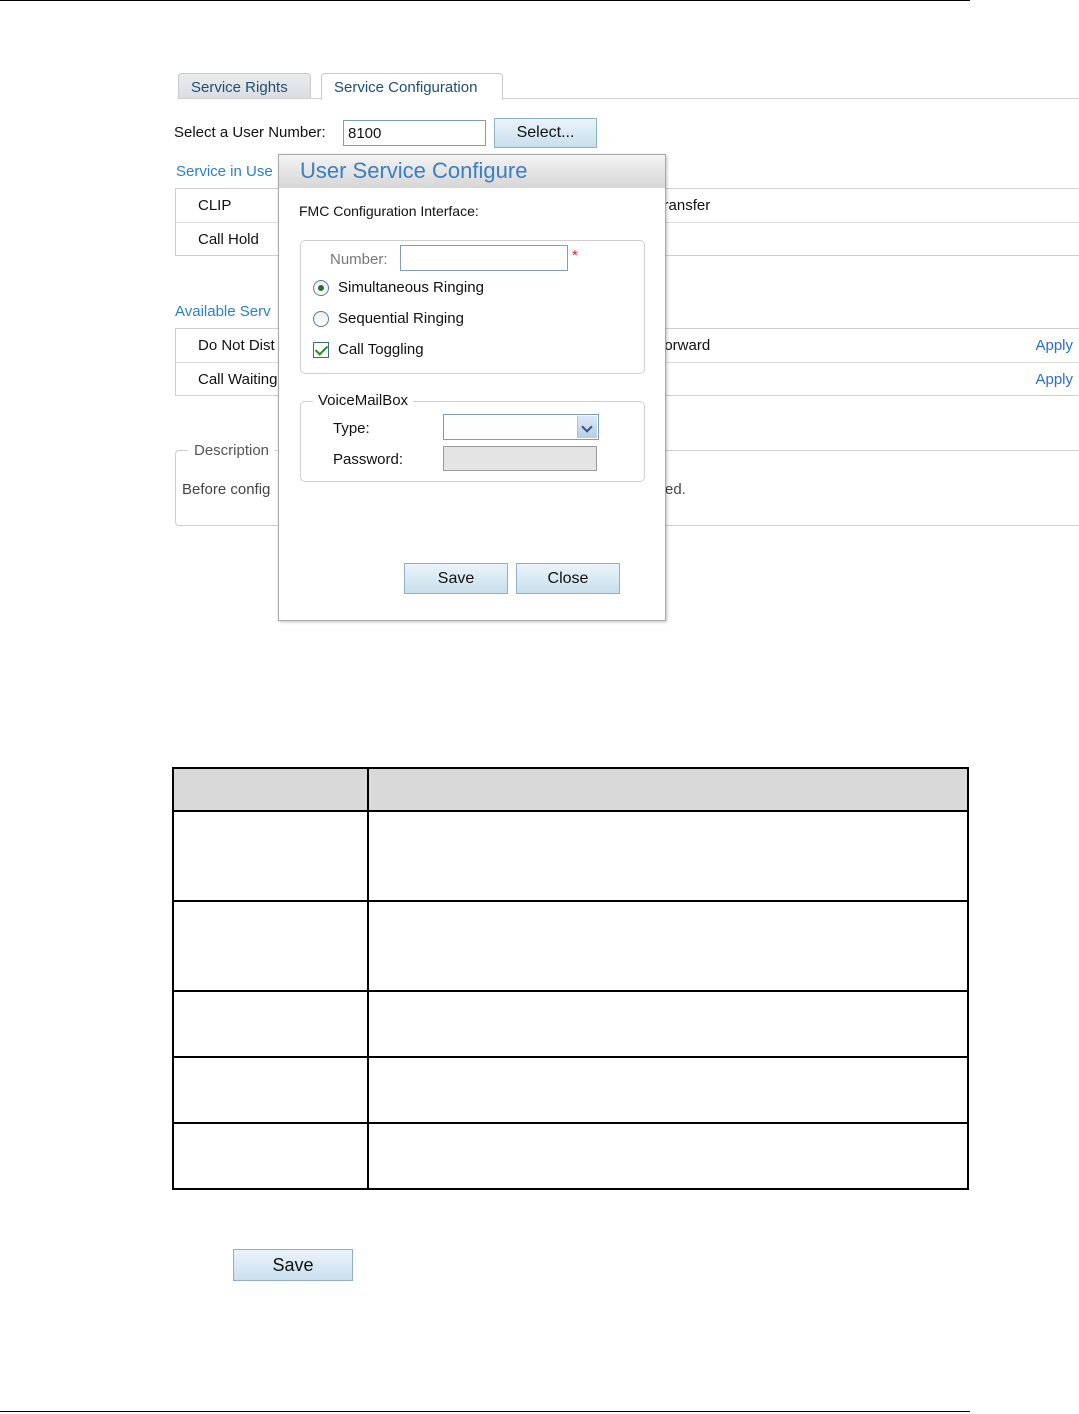  What do you see at coordinates (238, 379) in the screenshot?
I see `service-name: Call Waiting` at bounding box center [238, 379].